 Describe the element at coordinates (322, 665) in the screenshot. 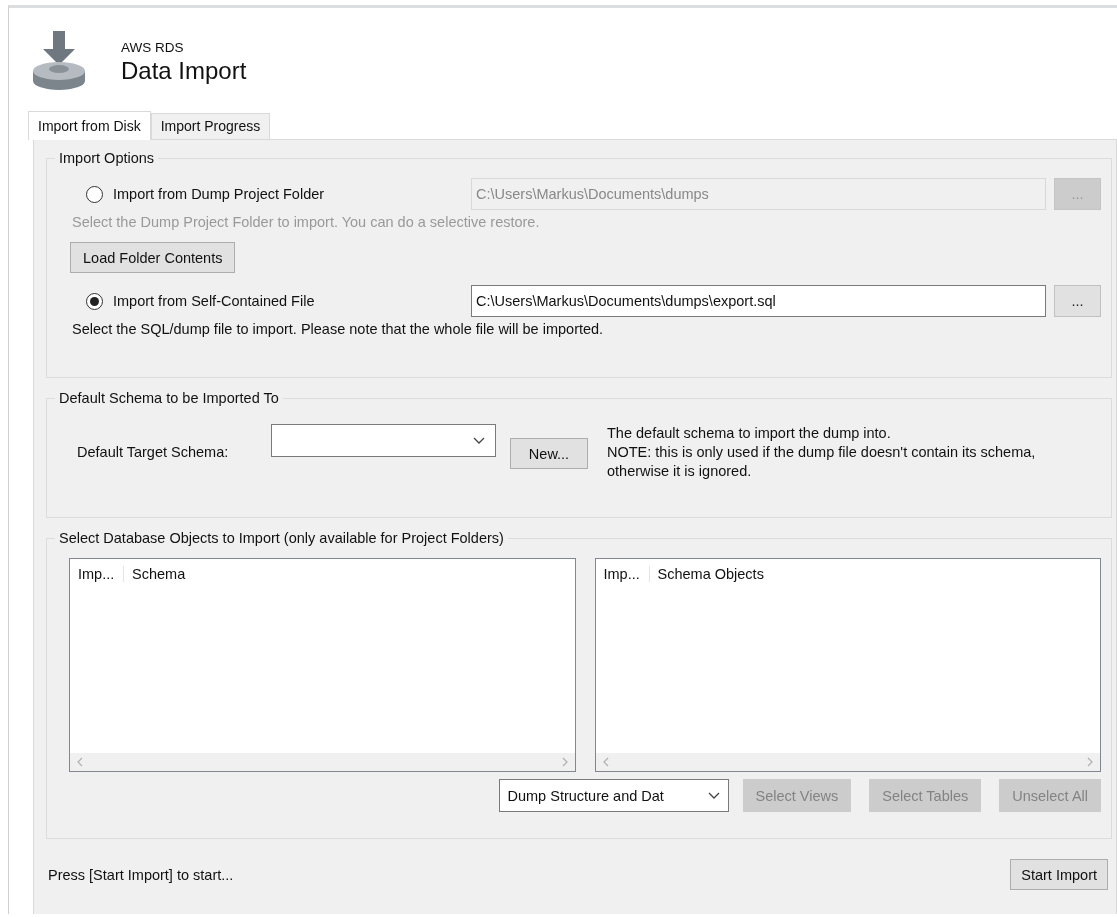

I see `object-list: Imp... Schema` at that location.